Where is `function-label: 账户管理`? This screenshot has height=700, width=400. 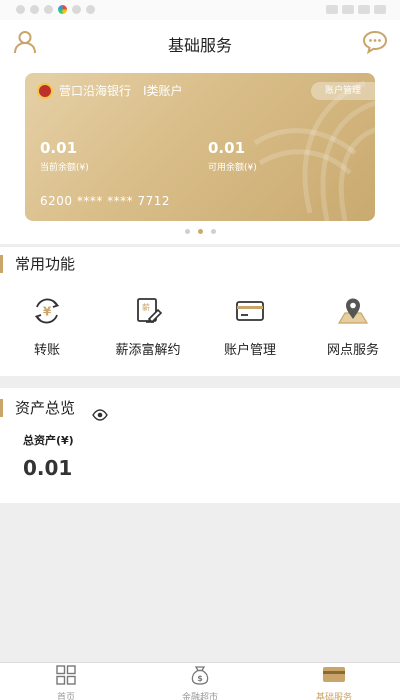
function-label: 账户管理 is located at coordinates (249, 350).